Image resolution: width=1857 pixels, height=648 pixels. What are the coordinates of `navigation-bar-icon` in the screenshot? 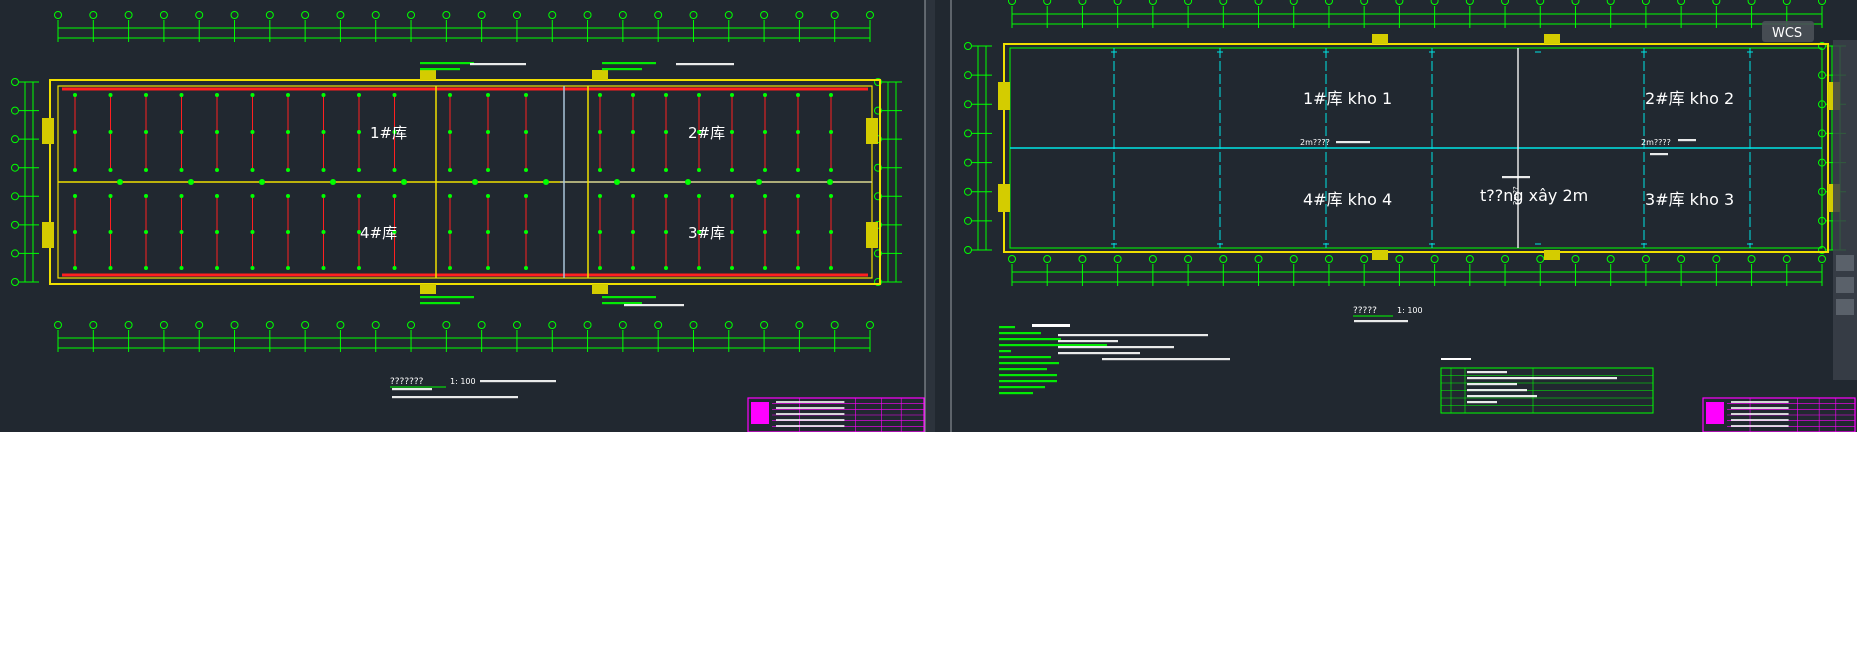 It's located at (1845, 210).